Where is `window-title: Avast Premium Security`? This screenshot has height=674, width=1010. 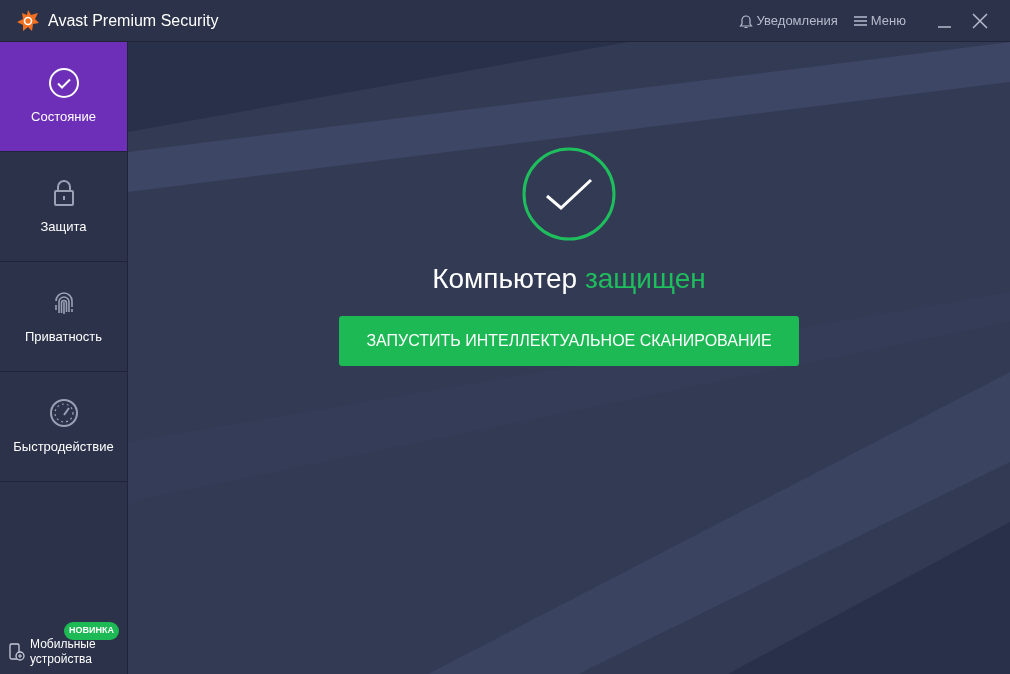
window-title: Avast Premium Security is located at coordinates (133, 20).